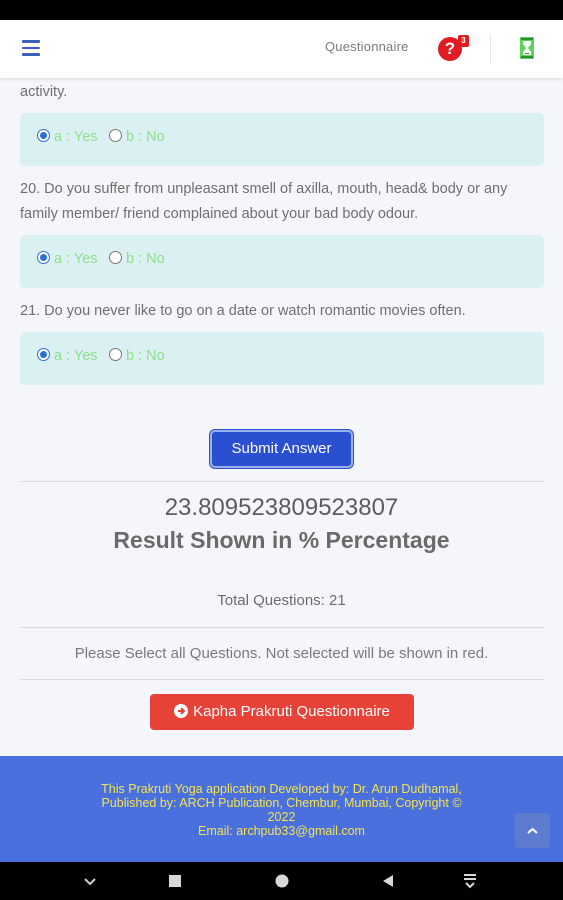 Image resolution: width=563 pixels, height=900 pixels. What do you see at coordinates (453, 49) in the screenshot?
I see `help-icon: ? 3` at bounding box center [453, 49].